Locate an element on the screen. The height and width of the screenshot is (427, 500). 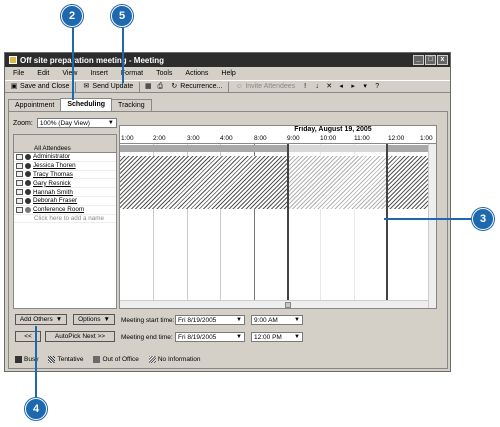
attendee-row: Administrator is located at coordinates (65, 157).